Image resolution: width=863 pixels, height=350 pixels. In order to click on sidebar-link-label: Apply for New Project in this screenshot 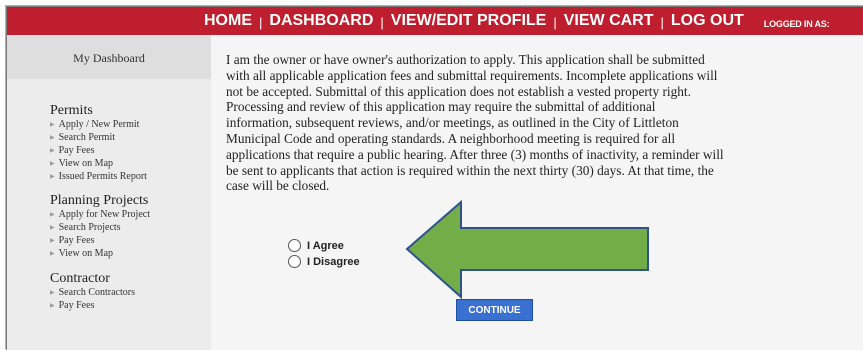, I will do `click(104, 214)`.